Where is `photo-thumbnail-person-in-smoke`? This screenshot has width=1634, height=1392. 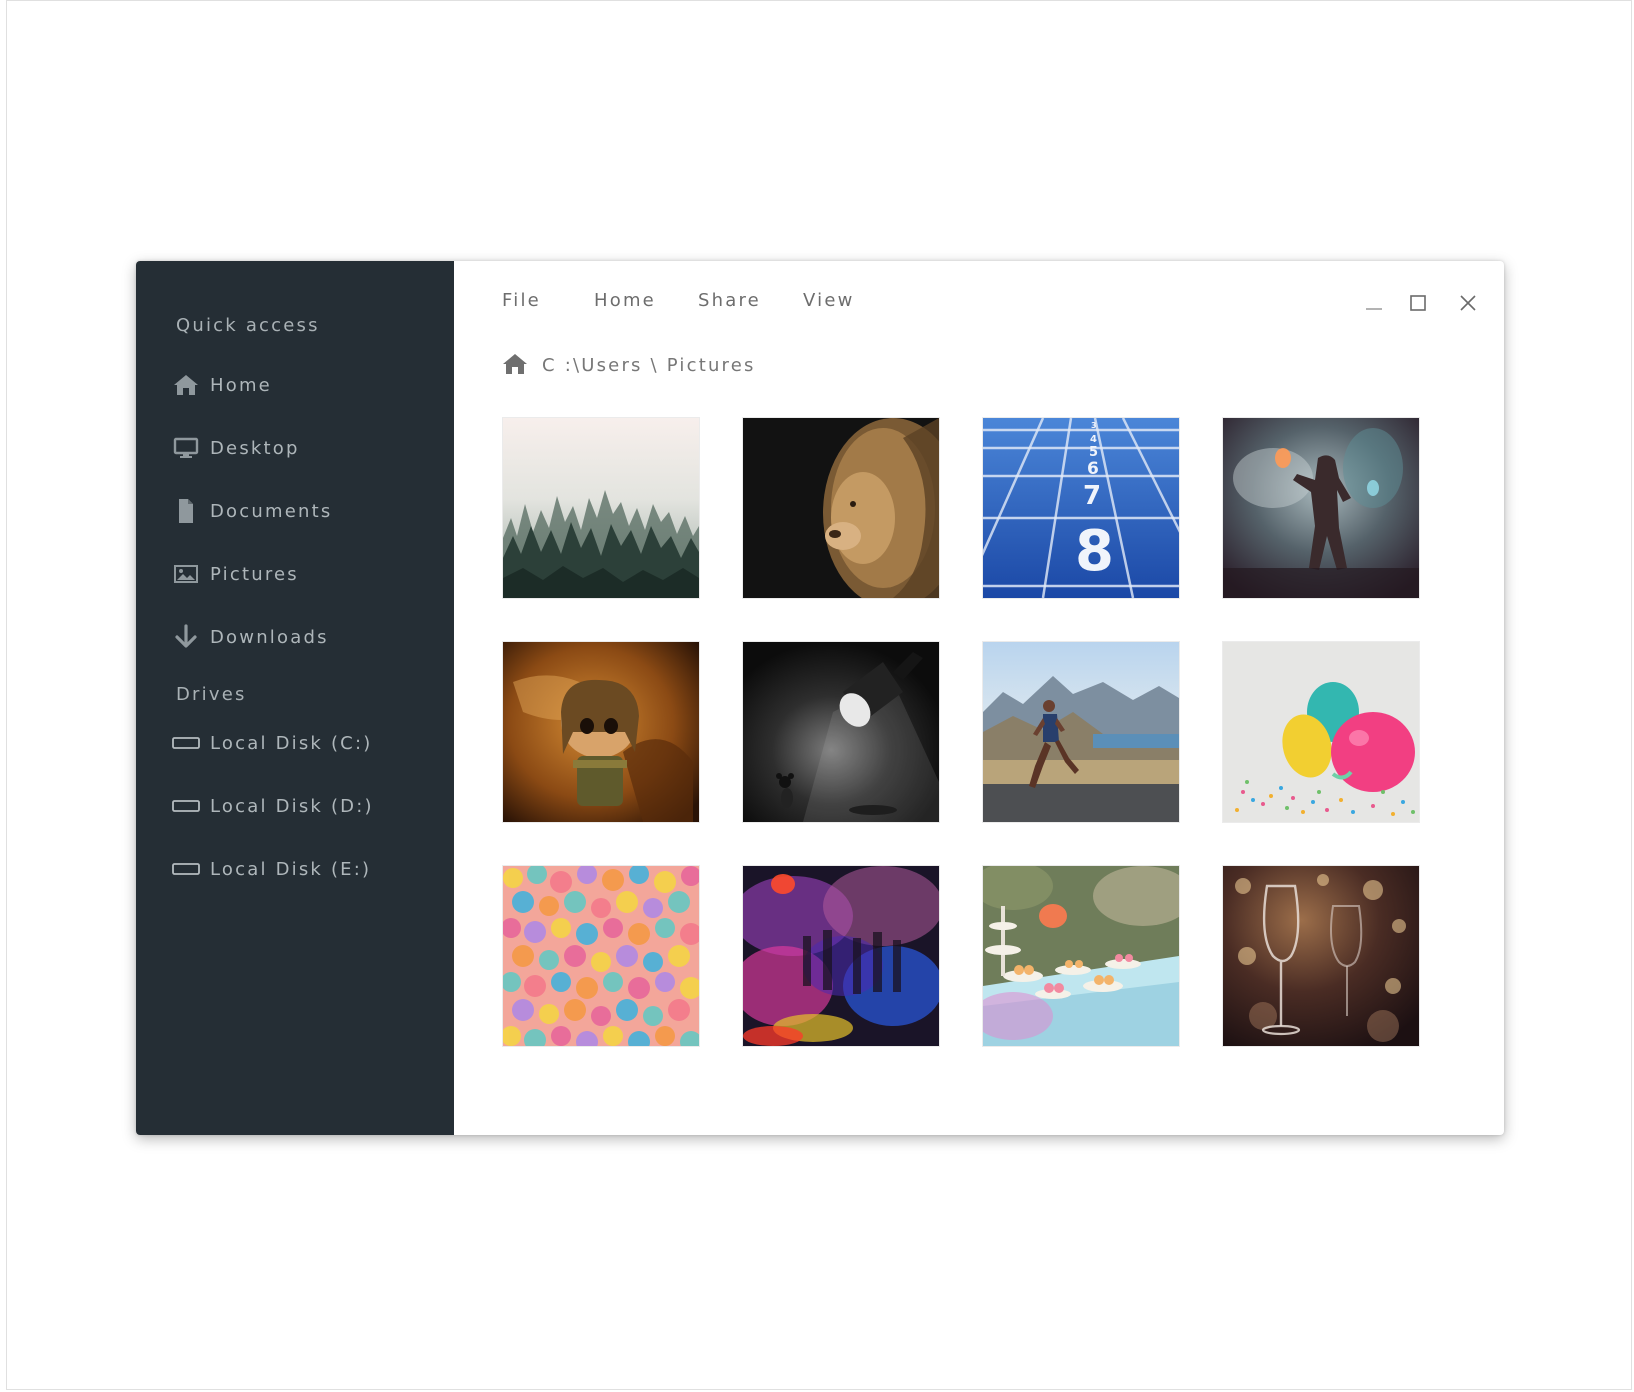
photo-thumbnail-person-in-smoke is located at coordinates (1321, 508).